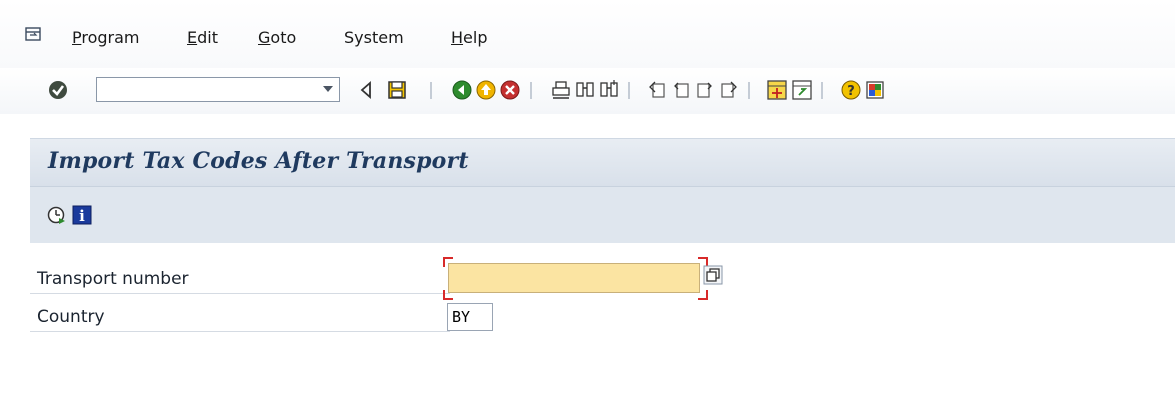 This screenshot has height=405, width=1175. What do you see at coordinates (681, 90) in the screenshot?
I see `previous-page-icon` at bounding box center [681, 90].